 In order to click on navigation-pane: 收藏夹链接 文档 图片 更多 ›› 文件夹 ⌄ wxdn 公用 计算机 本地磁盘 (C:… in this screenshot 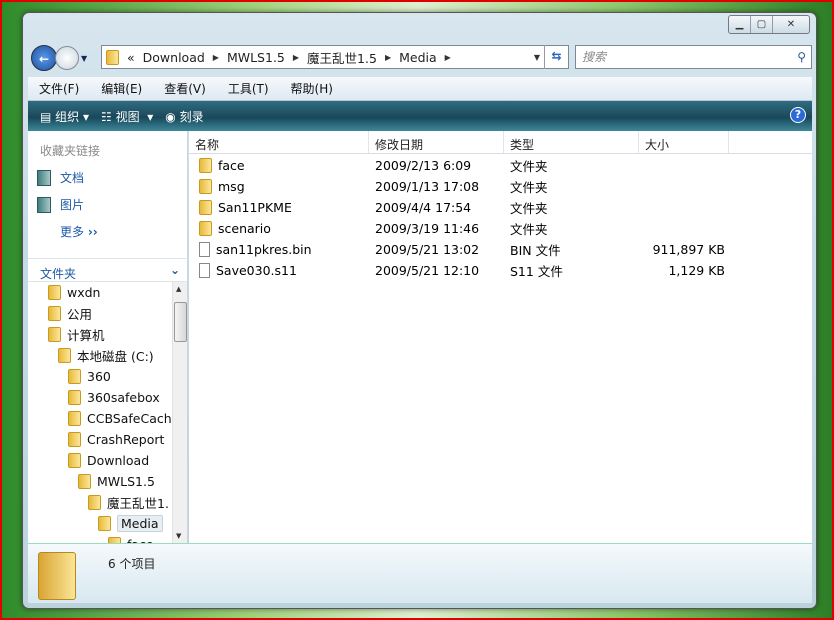, I will do `click(108, 337)`.